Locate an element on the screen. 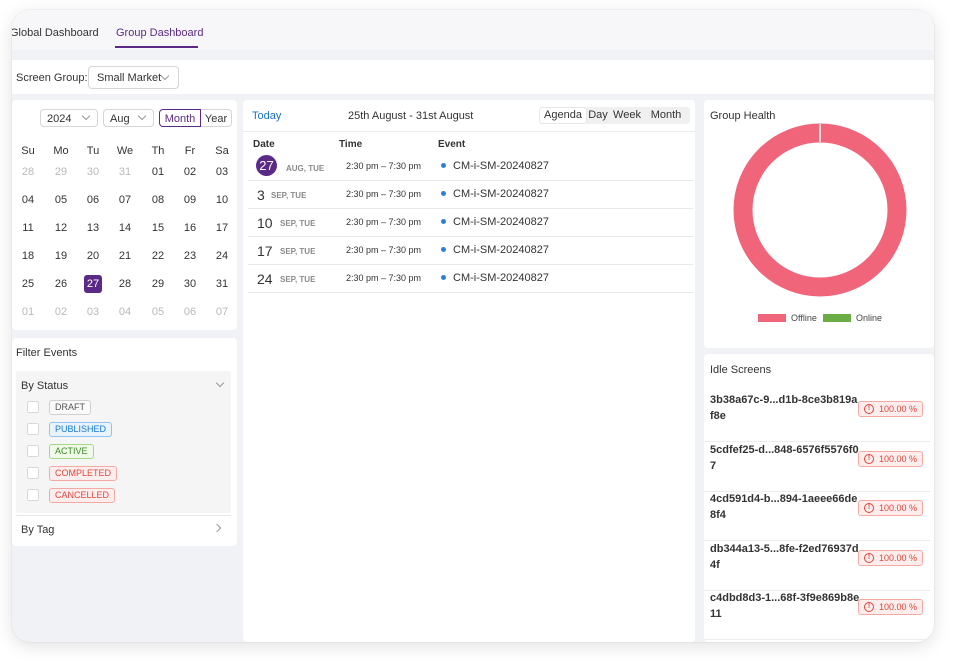  calendar-day: 20 is located at coordinates (93, 256).